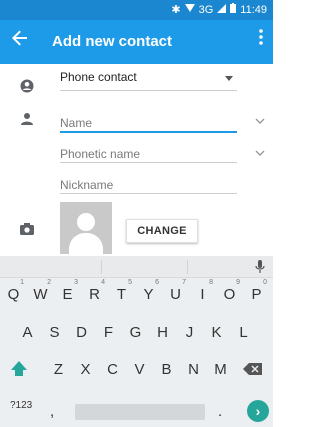 The width and height of the screenshot is (320, 427). I want to click on key-y-hint: 6, so click(157, 282).